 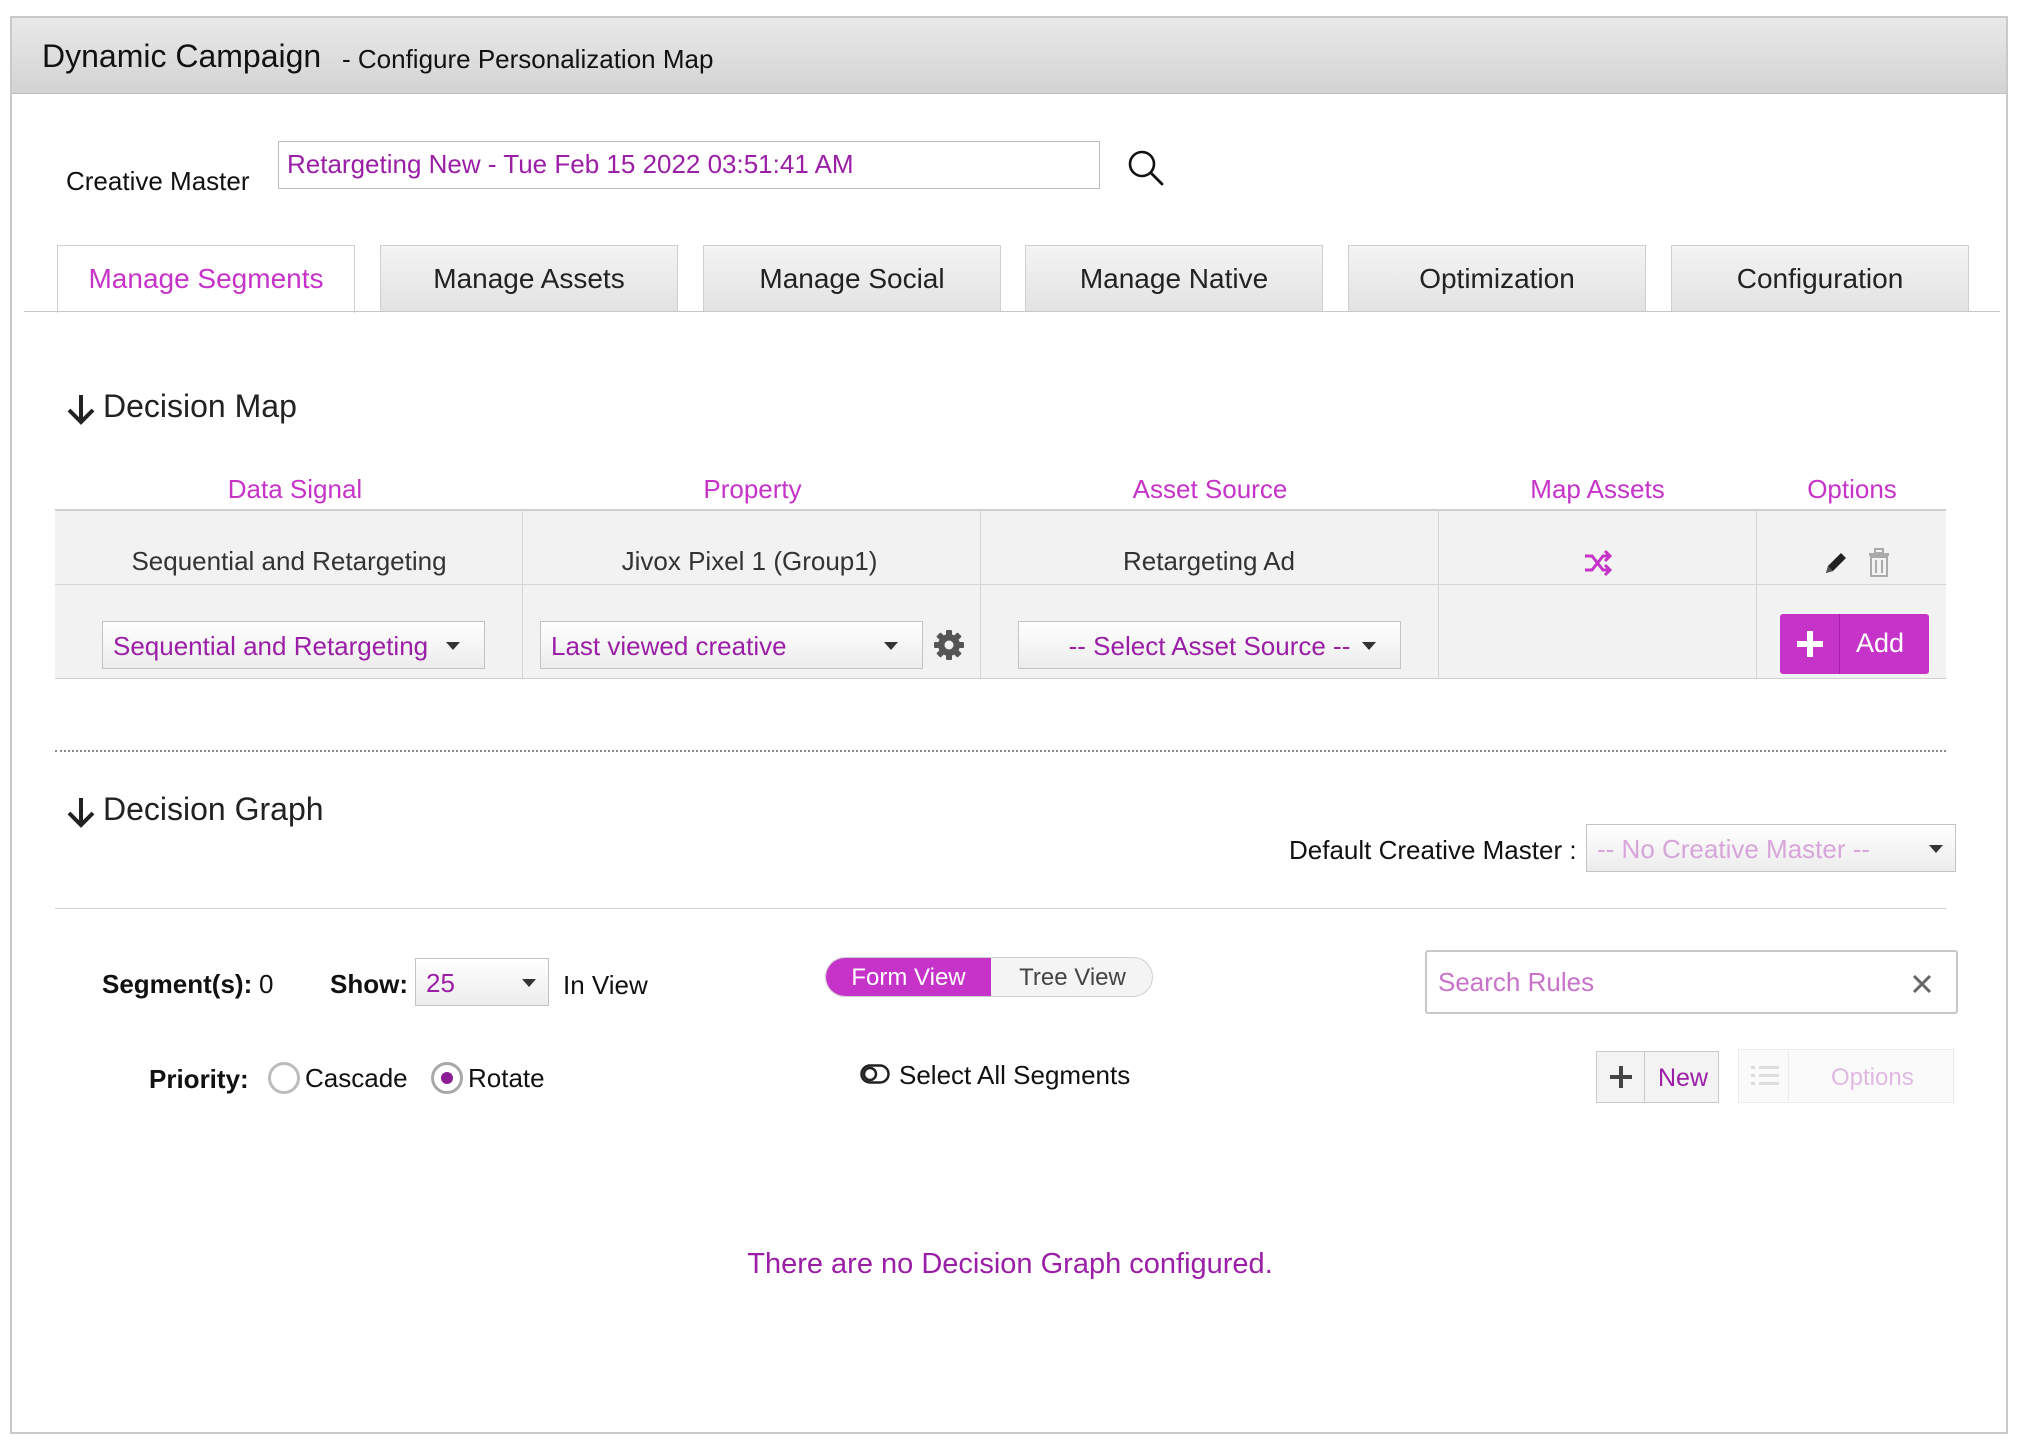 I want to click on gear-icon, so click(x=949, y=645).